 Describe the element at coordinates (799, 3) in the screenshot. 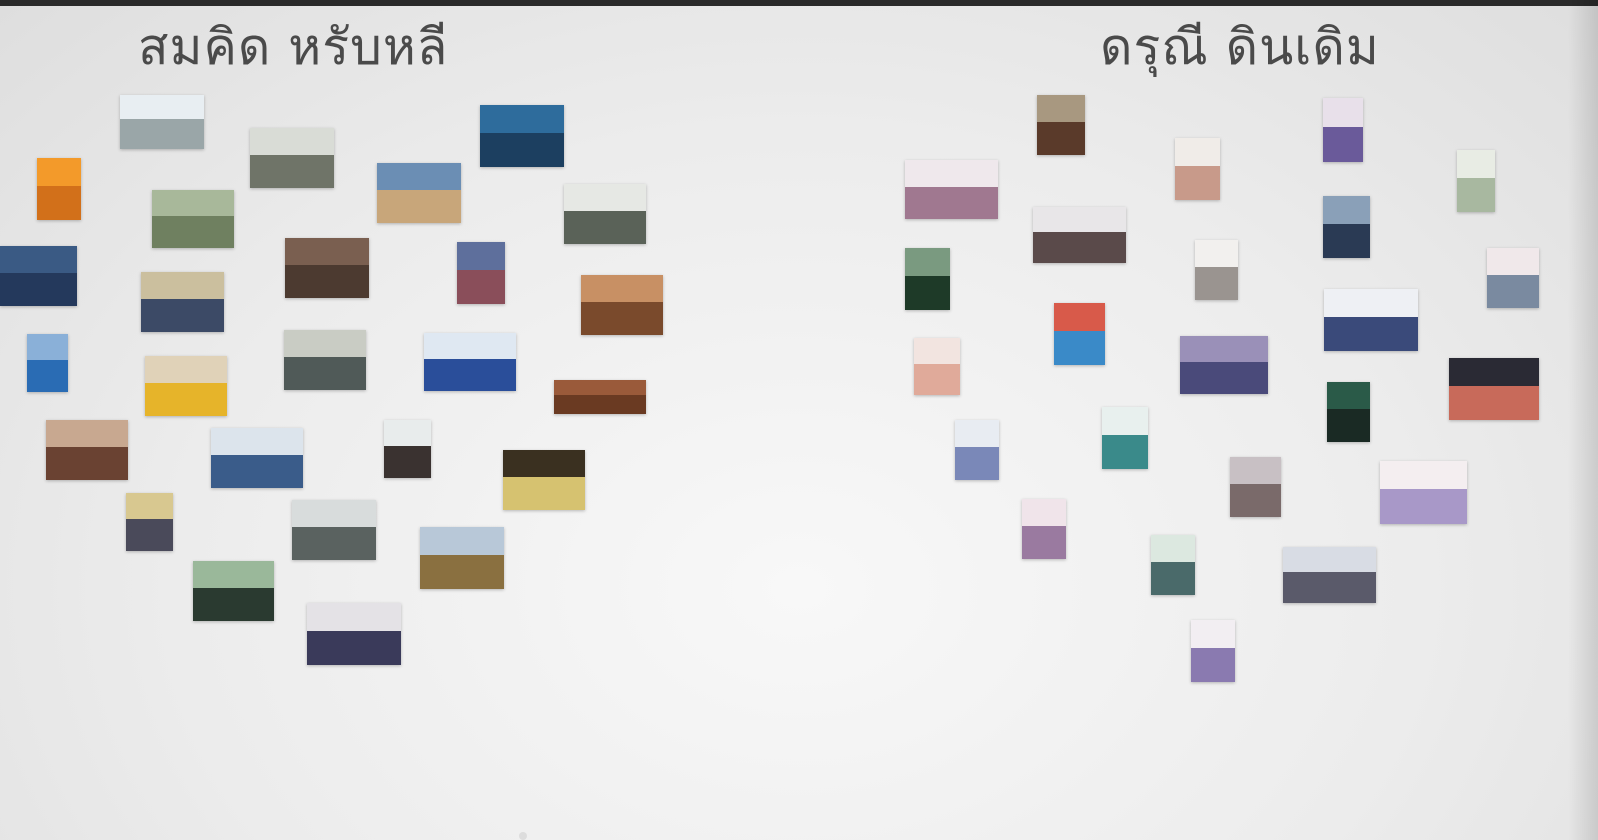

I see `top-frame-edge` at that location.